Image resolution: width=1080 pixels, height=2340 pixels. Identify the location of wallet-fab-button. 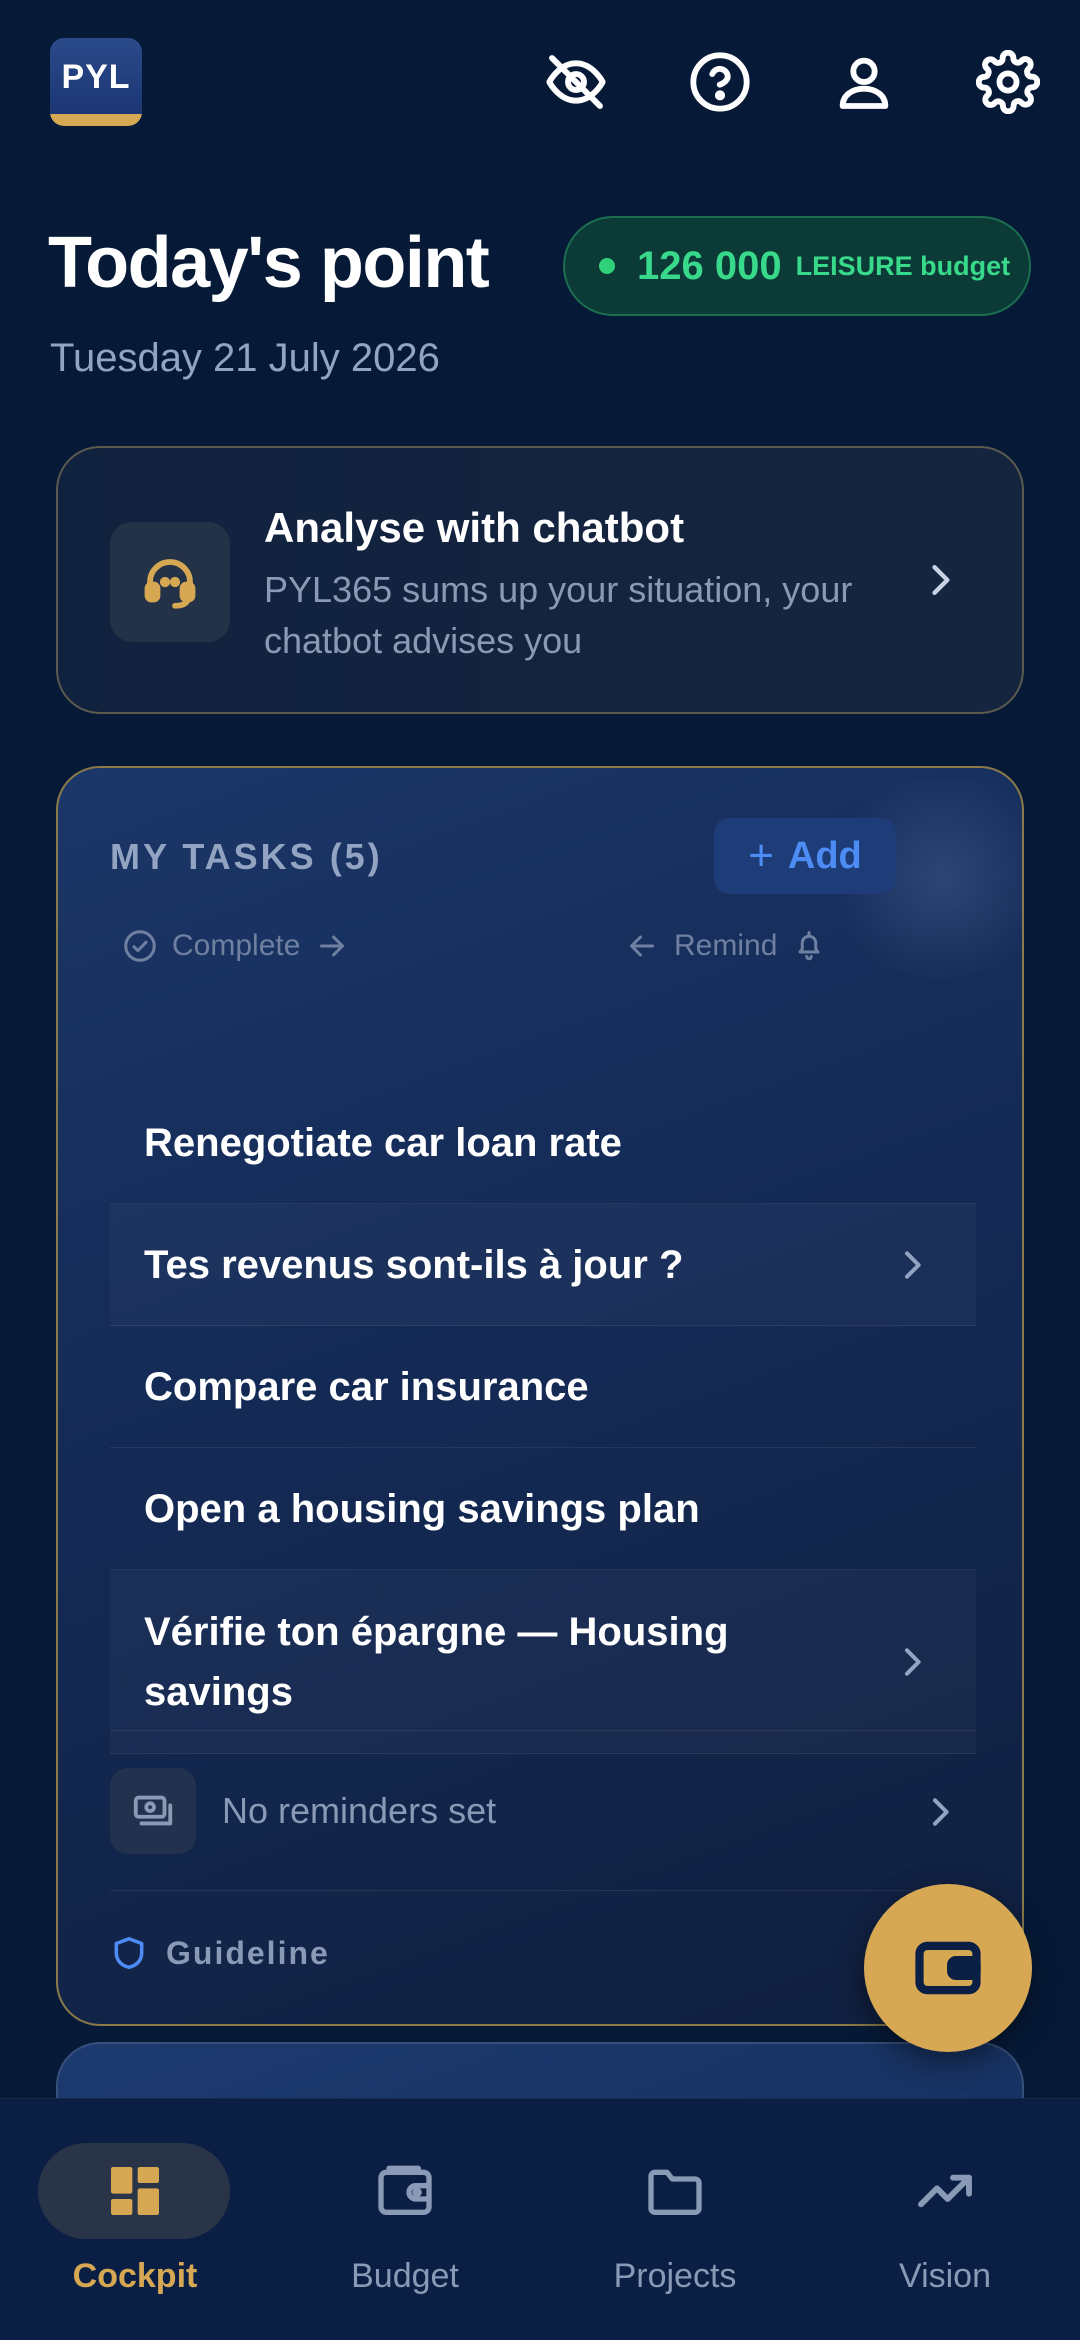
(948, 1968).